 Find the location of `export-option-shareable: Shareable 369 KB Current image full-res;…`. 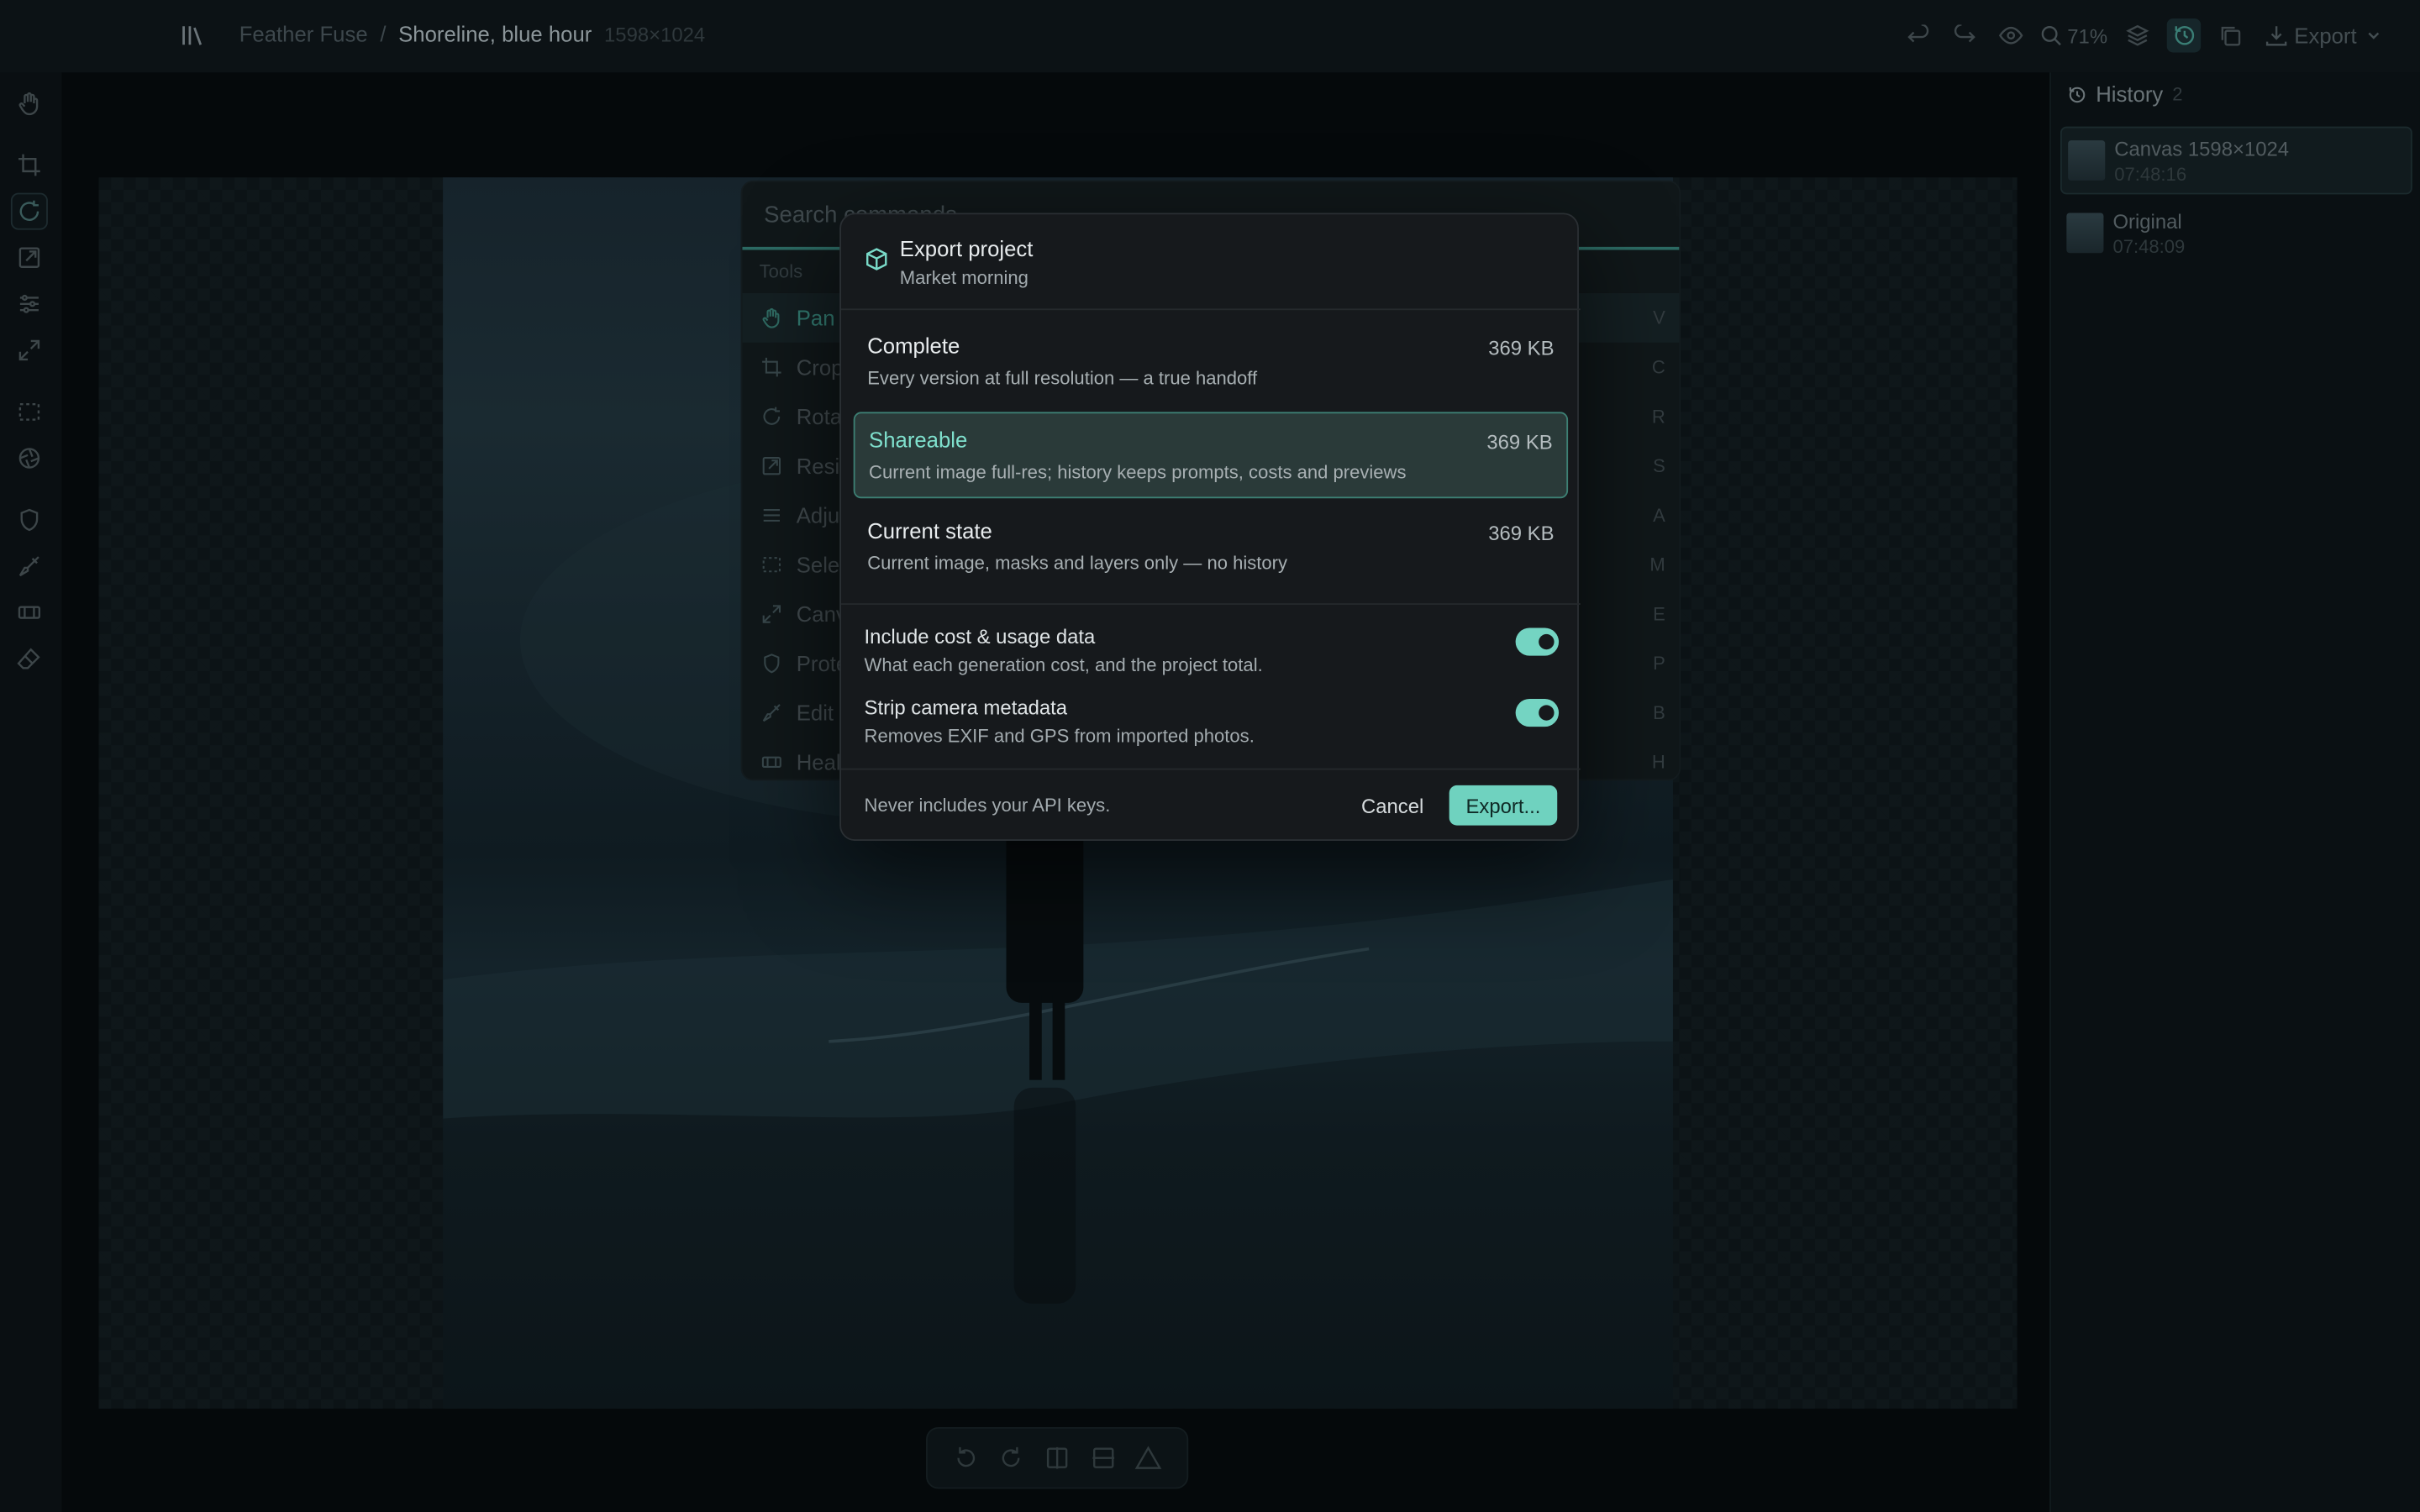

export-option-shareable: Shareable 369 KB Current image full-res;… is located at coordinates (1211, 455).